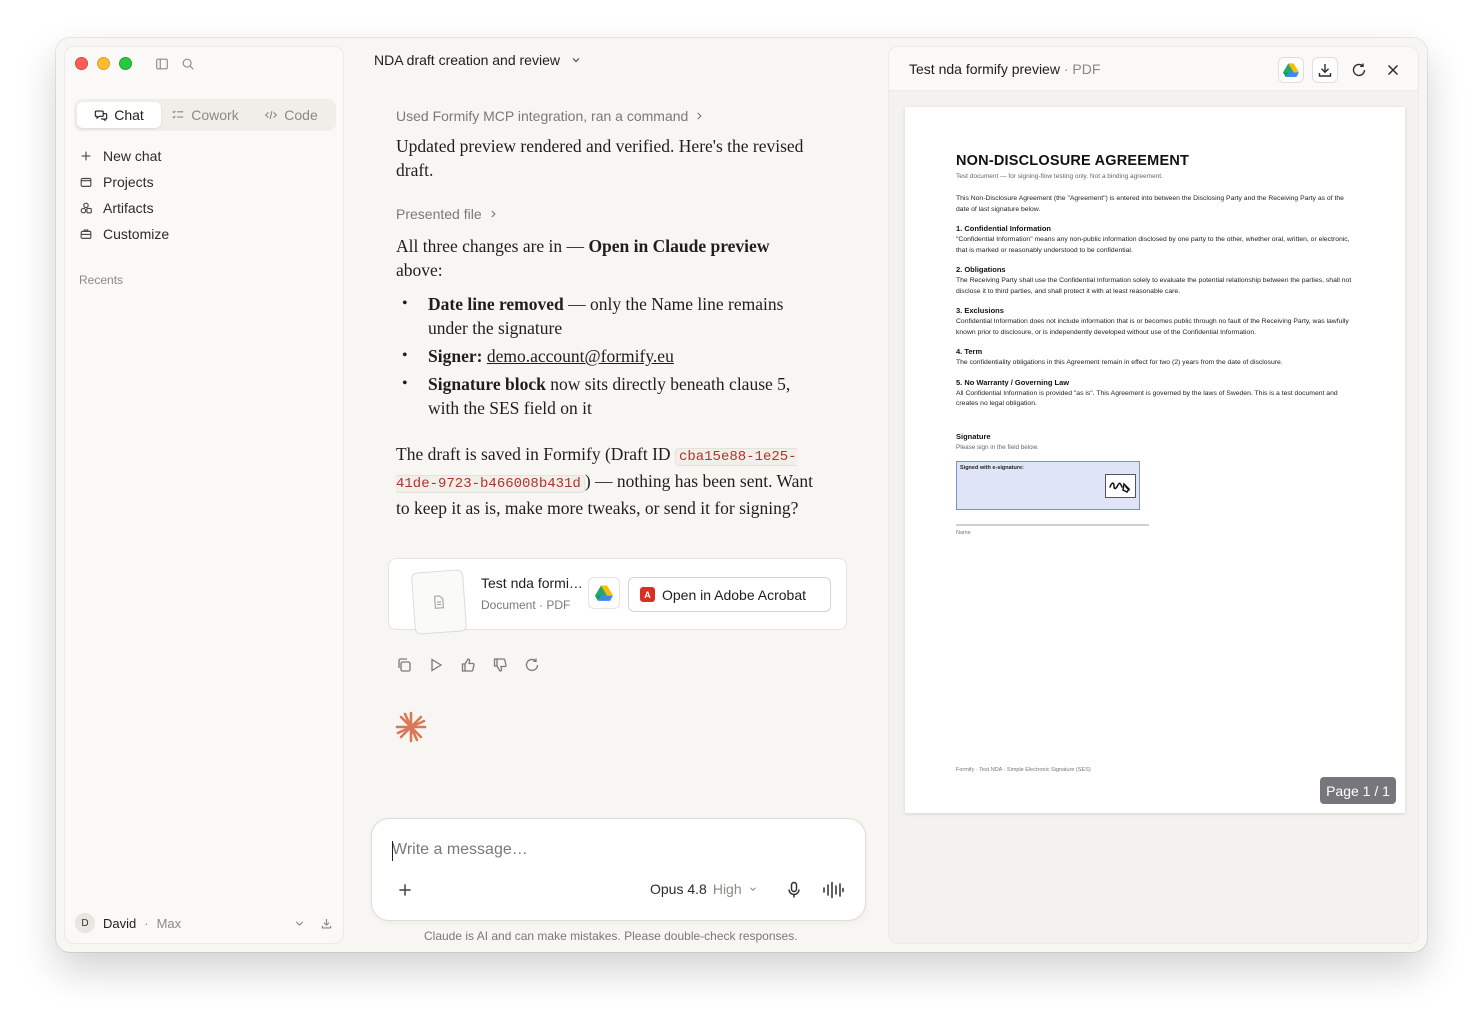  I want to click on bold-span: Open in Claude preview, so click(679, 246).